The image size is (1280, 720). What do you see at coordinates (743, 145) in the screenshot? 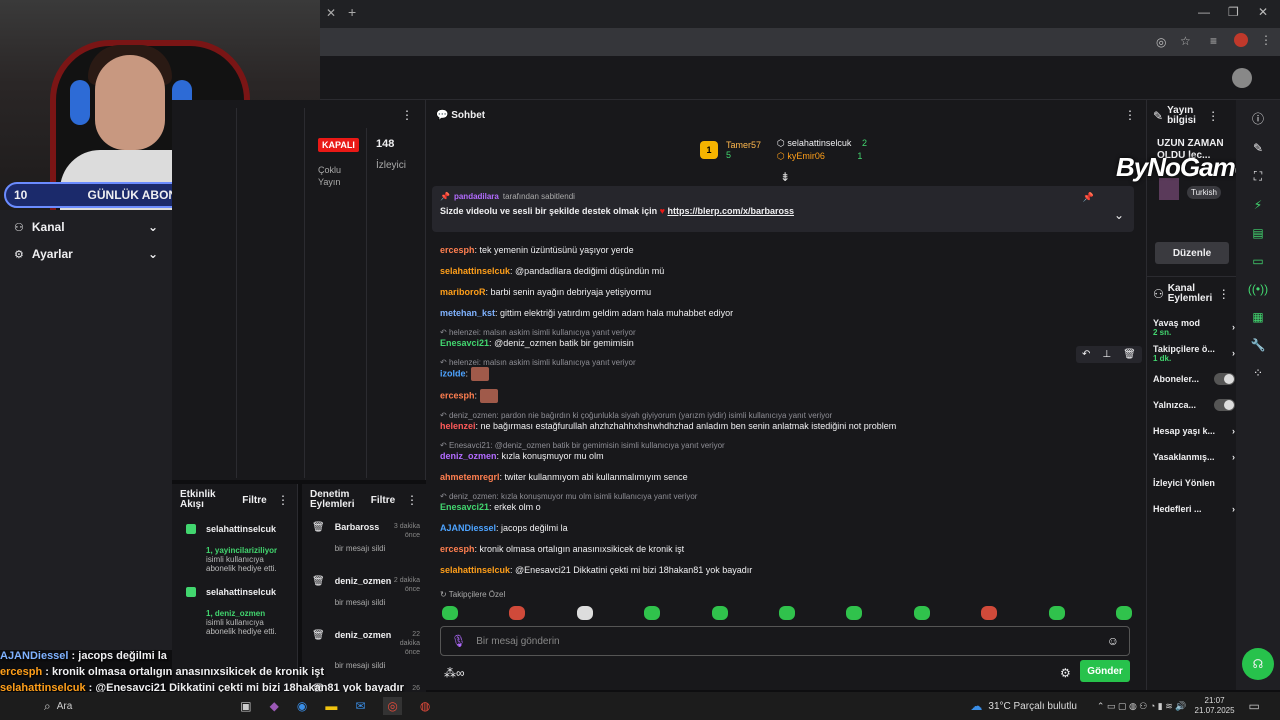
I see `top-supporter-name: Tamer57` at bounding box center [743, 145].